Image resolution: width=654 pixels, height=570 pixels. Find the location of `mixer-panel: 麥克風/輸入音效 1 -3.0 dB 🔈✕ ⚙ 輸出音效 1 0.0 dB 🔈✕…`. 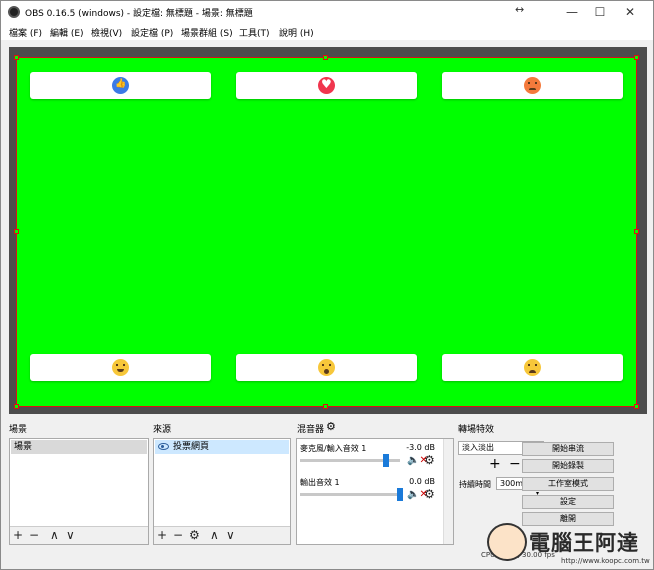

mixer-panel: 麥克風/輸入音效 1 -3.0 dB 🔈✕ ⚙ 輸出音效 1 0.0 dB 🔈✕… is located at coordinates (375, 491).